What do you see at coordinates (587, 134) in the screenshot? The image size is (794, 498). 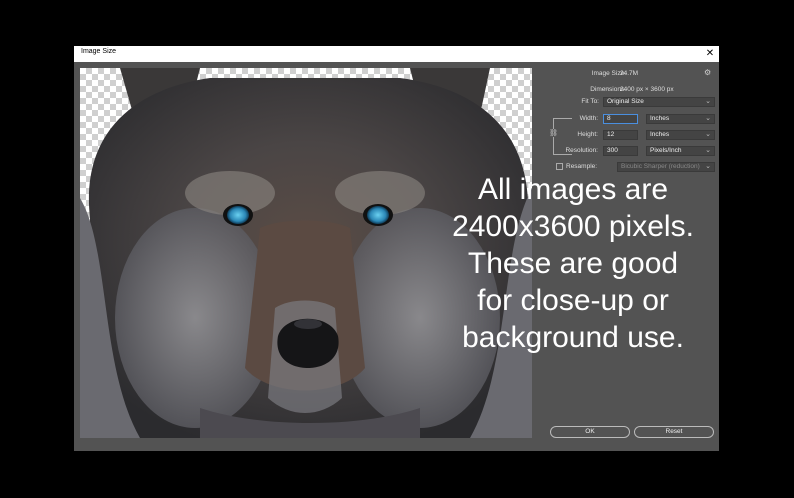 I see `height-label: Height:` at bounding box center [587, 134].